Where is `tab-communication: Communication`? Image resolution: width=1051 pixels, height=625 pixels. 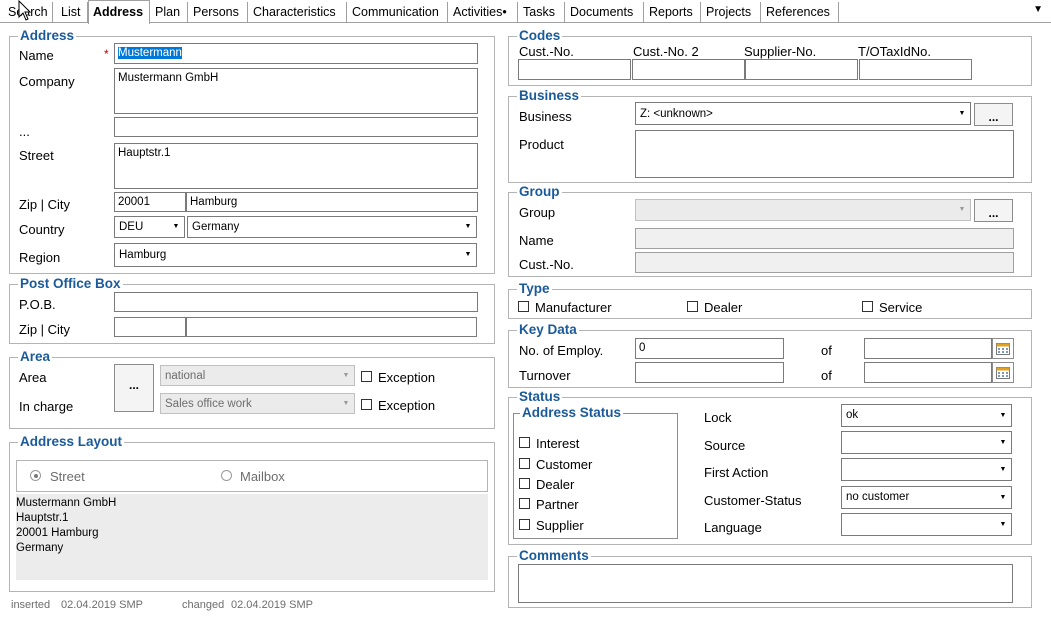
tab-communication: Communication is located at coordinates (398, 12).